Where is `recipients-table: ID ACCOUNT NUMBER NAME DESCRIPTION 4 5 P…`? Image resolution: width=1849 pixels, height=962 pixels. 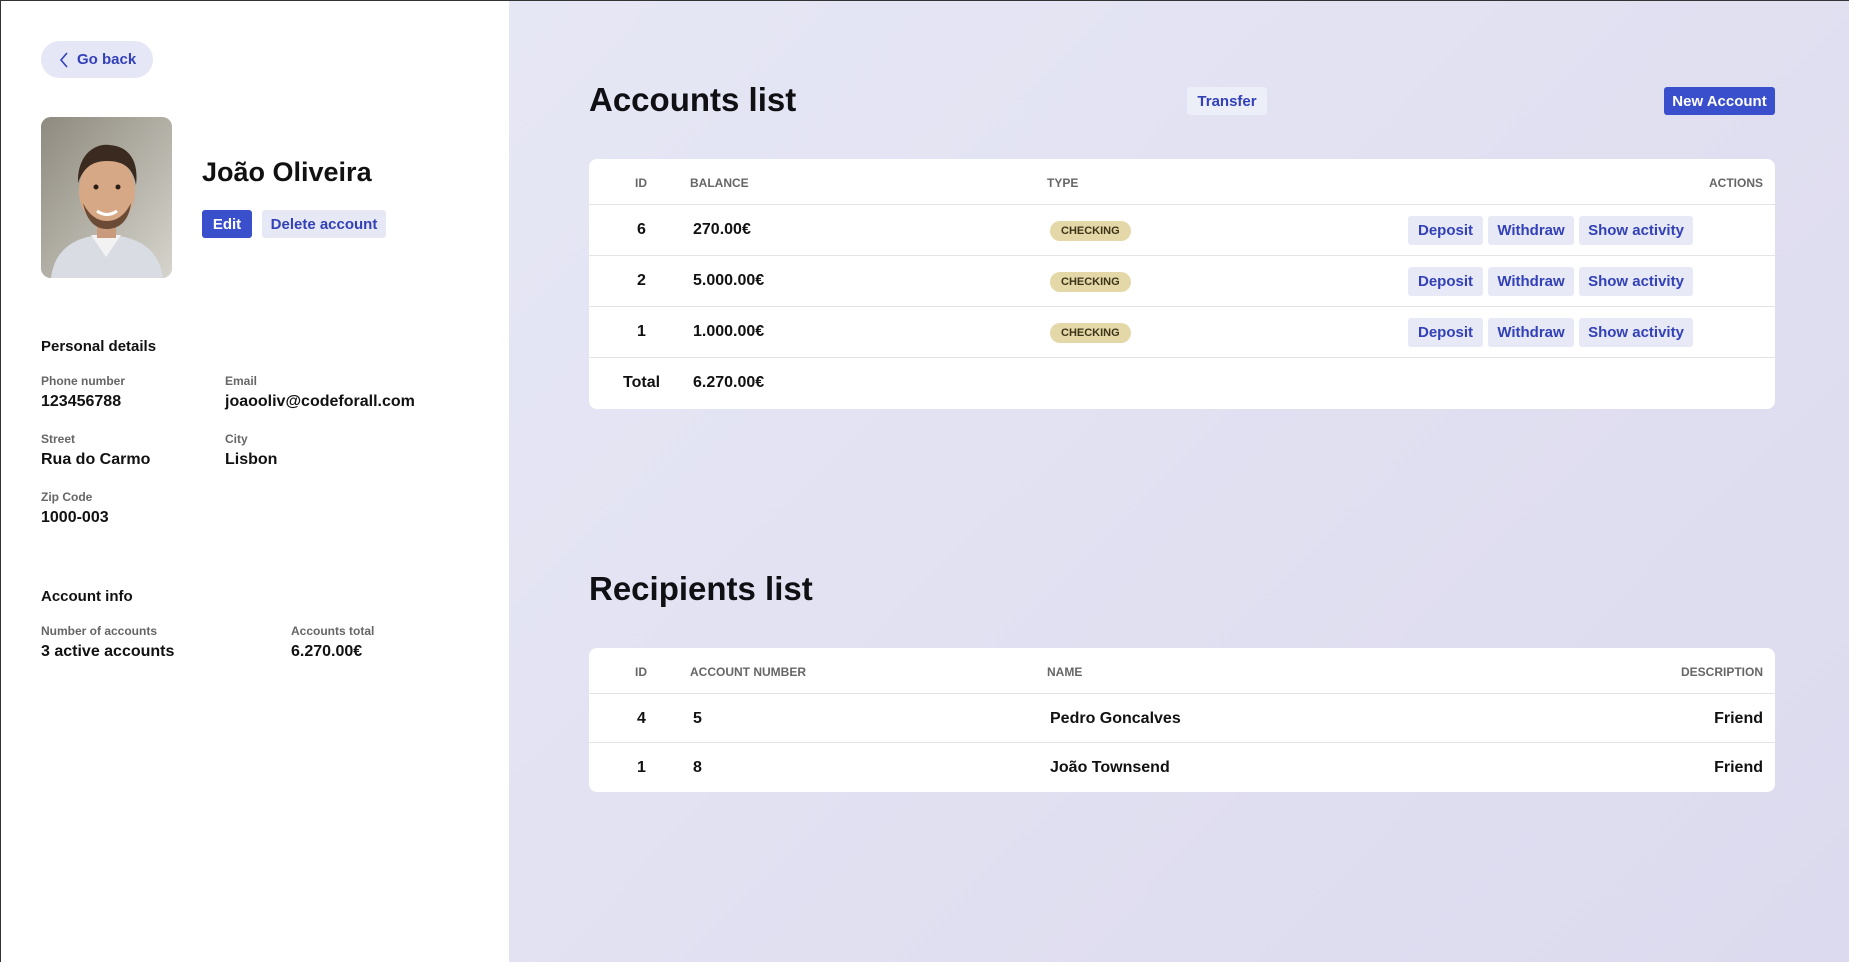
recipients-table: ID ACCOUNT NUMBER NAME DESCRIPTION 4 5 P… is located at coordinates (1182, 720).